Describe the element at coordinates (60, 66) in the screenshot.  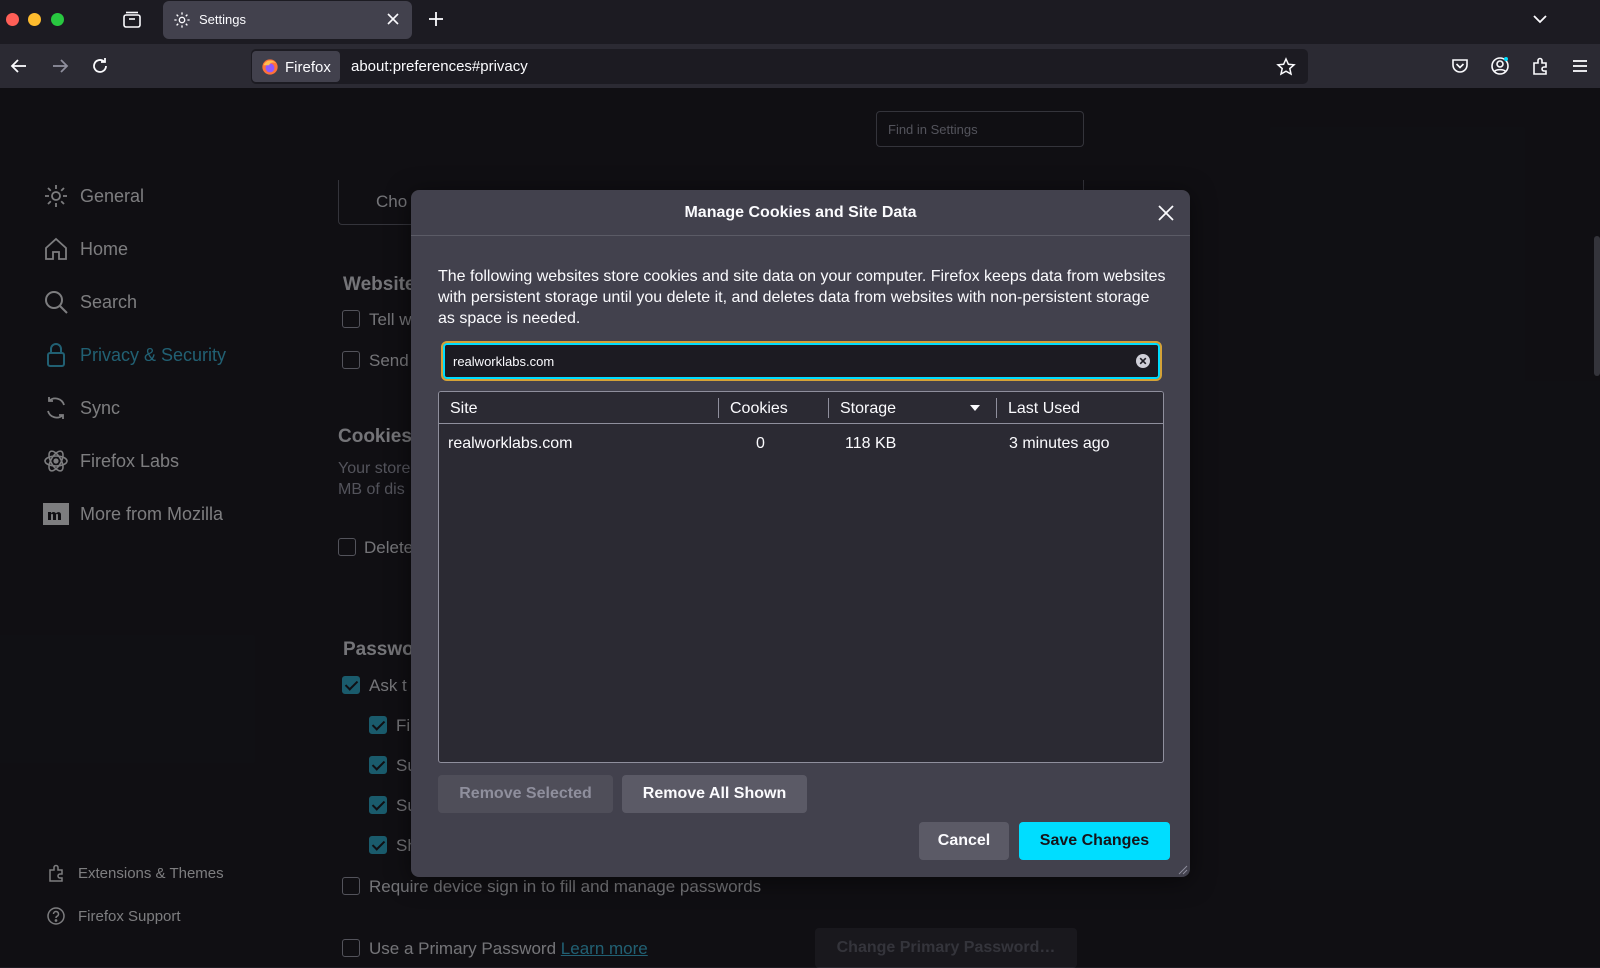
I see `forward-arrow-icon` at that location.